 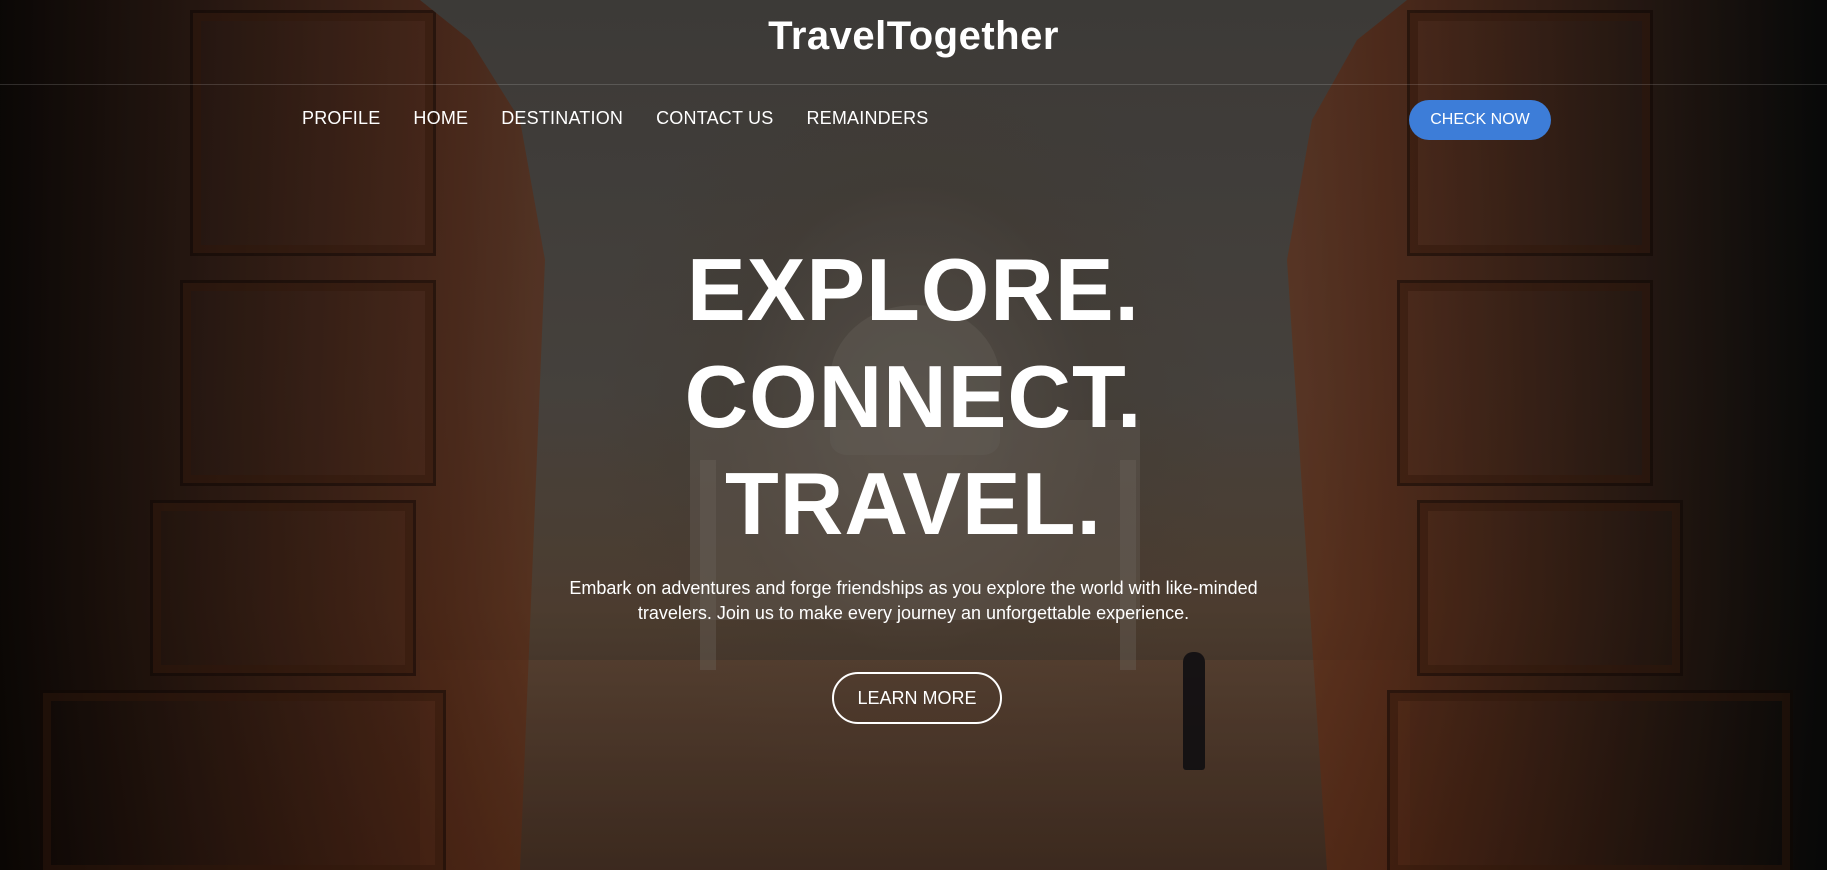 What do you see at coordinates (913, 503) in the screenshot?
I see `hero-headline-travel: TRAVEL.` at bounding box center [913, 503].